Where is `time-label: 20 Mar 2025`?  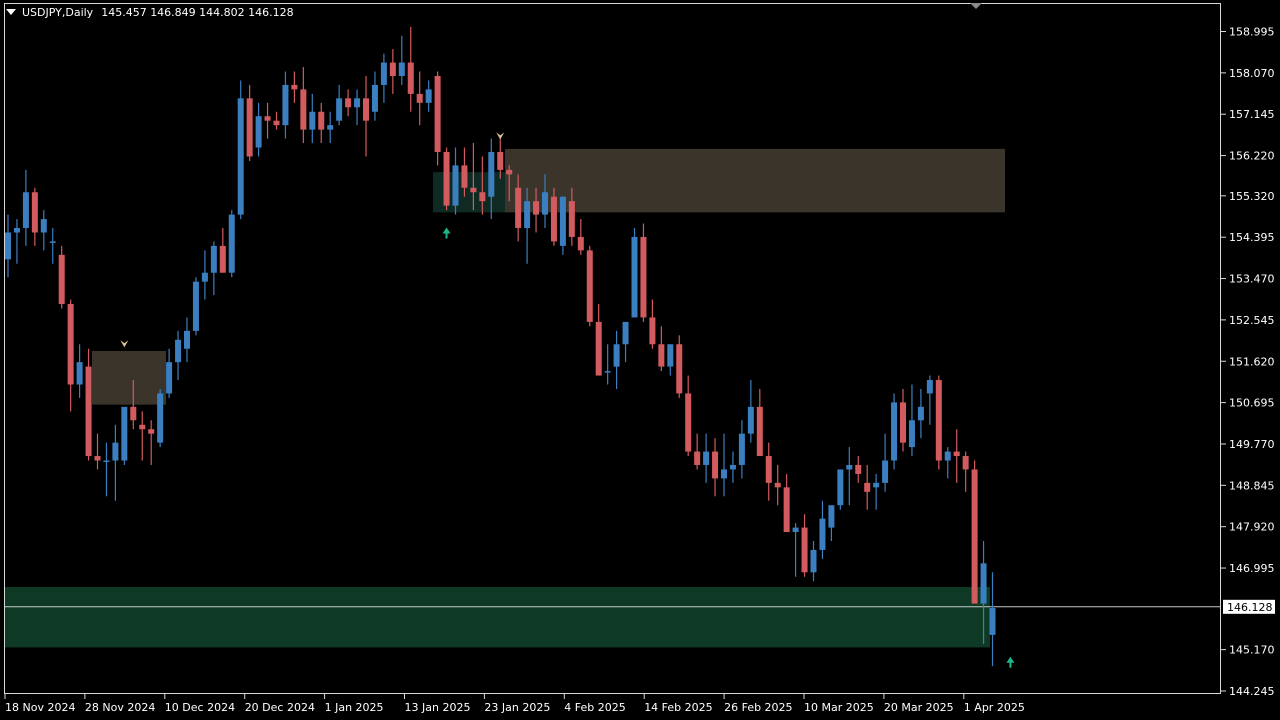 time-label: 20 Mar 2025 is located at coordinates (919, 707).